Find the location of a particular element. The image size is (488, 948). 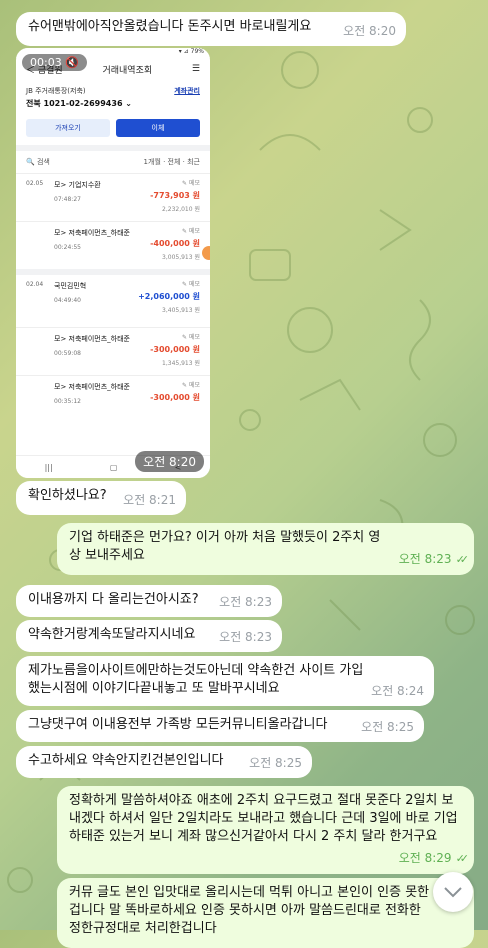

transaction-balance: 3,005,913 원 is located at coordinates (181, 257).